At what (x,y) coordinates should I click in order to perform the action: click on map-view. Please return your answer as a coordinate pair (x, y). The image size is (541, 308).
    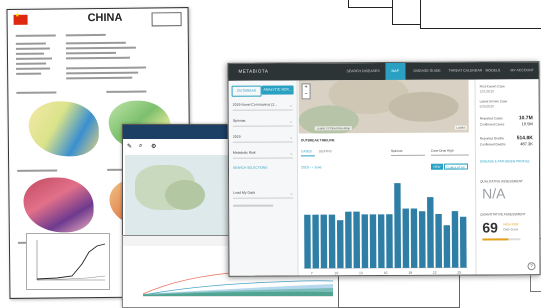
    Looking at the image, I should click on (178, 195).